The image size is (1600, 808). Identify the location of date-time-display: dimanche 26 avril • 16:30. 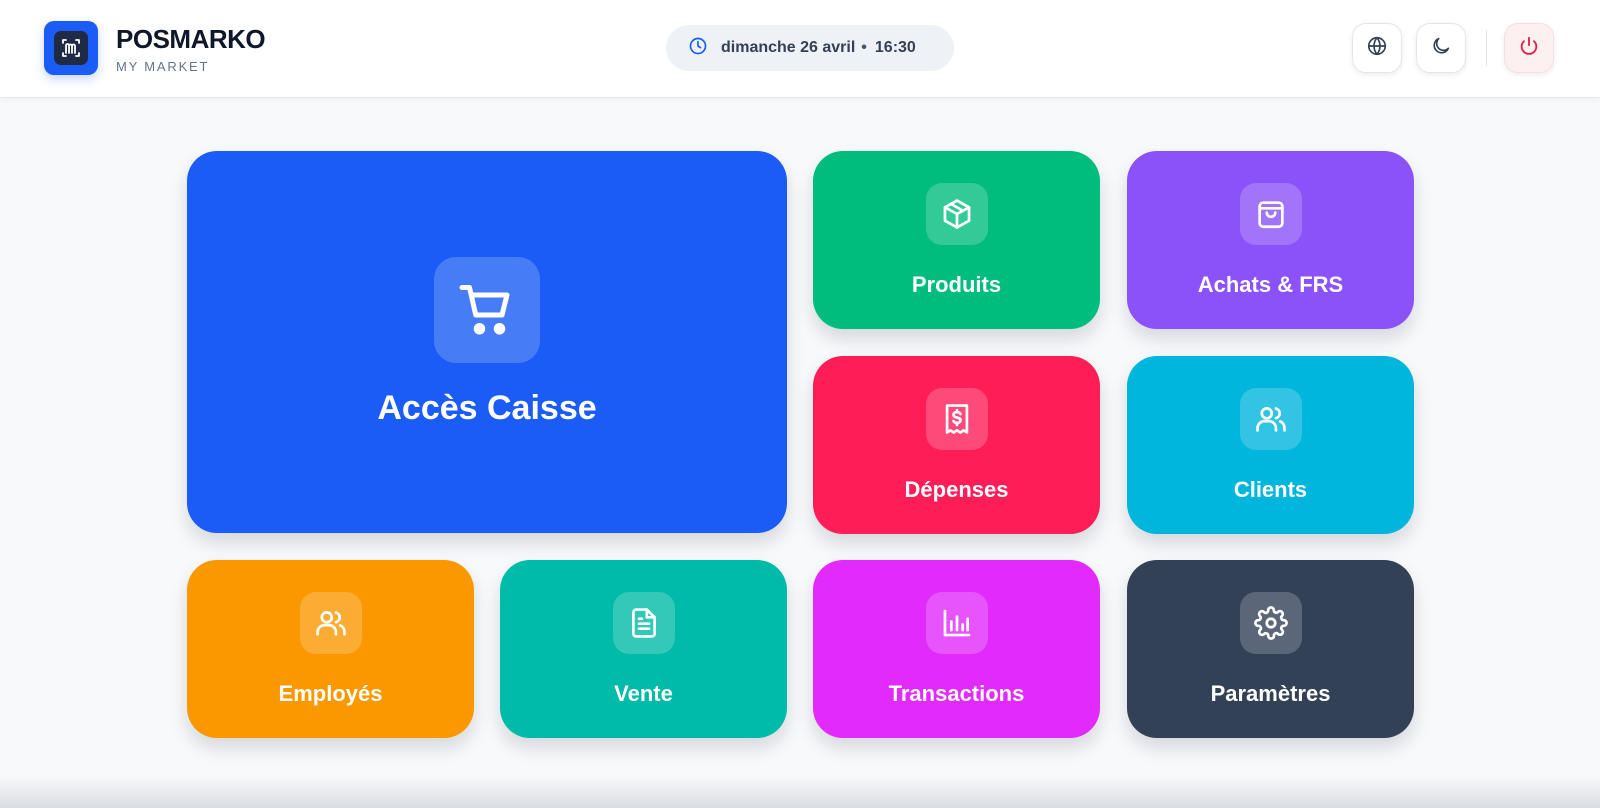
(810, 48).